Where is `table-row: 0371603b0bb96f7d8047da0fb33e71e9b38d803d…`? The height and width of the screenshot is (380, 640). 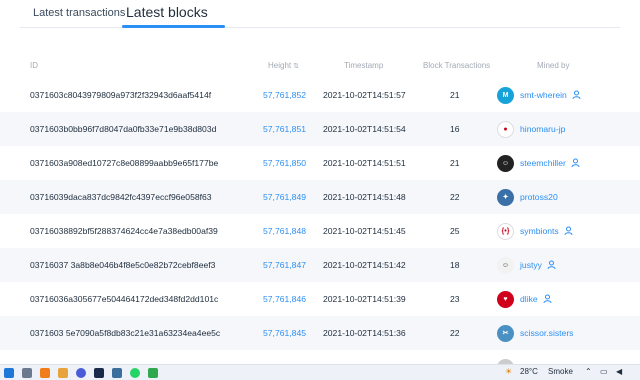 table-row: 0371603b0bb96f7d8047da0fb33e71e9b38d803d… is located at coordinates (320, 129).